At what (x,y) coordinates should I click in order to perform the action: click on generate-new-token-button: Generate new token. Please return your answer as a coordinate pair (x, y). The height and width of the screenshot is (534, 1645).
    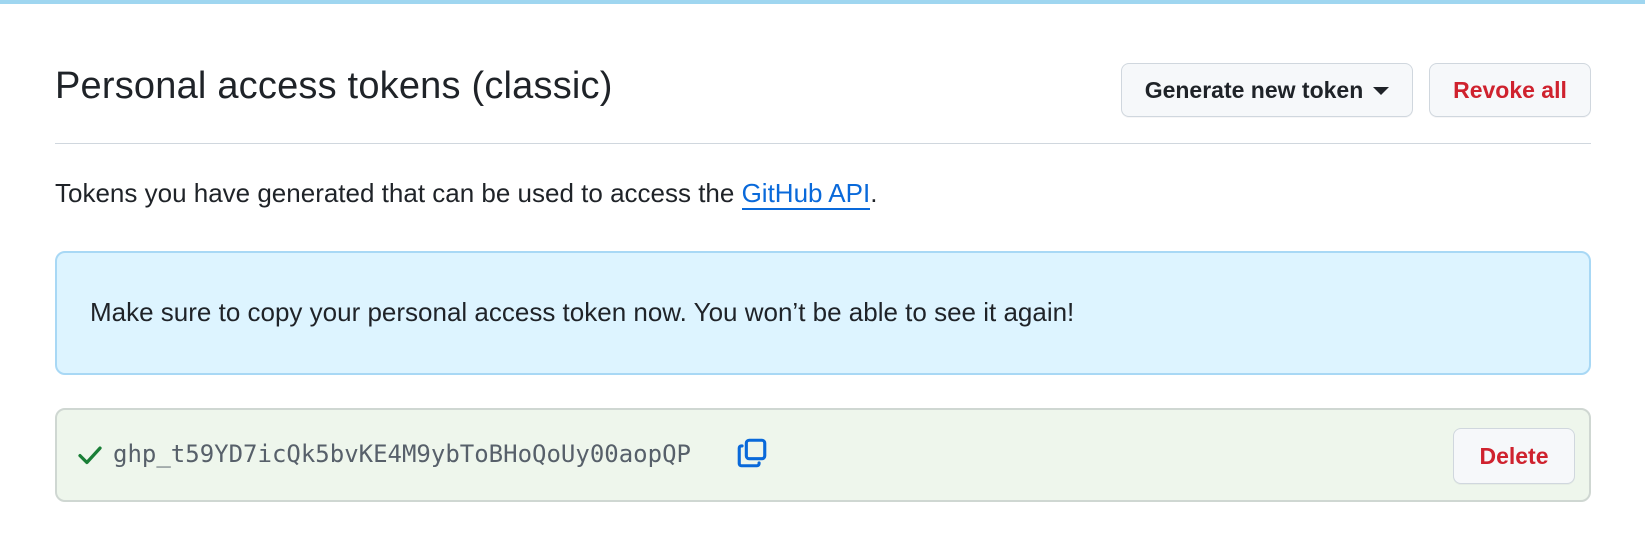
    Looking at the image, I should click on (1267, 90).